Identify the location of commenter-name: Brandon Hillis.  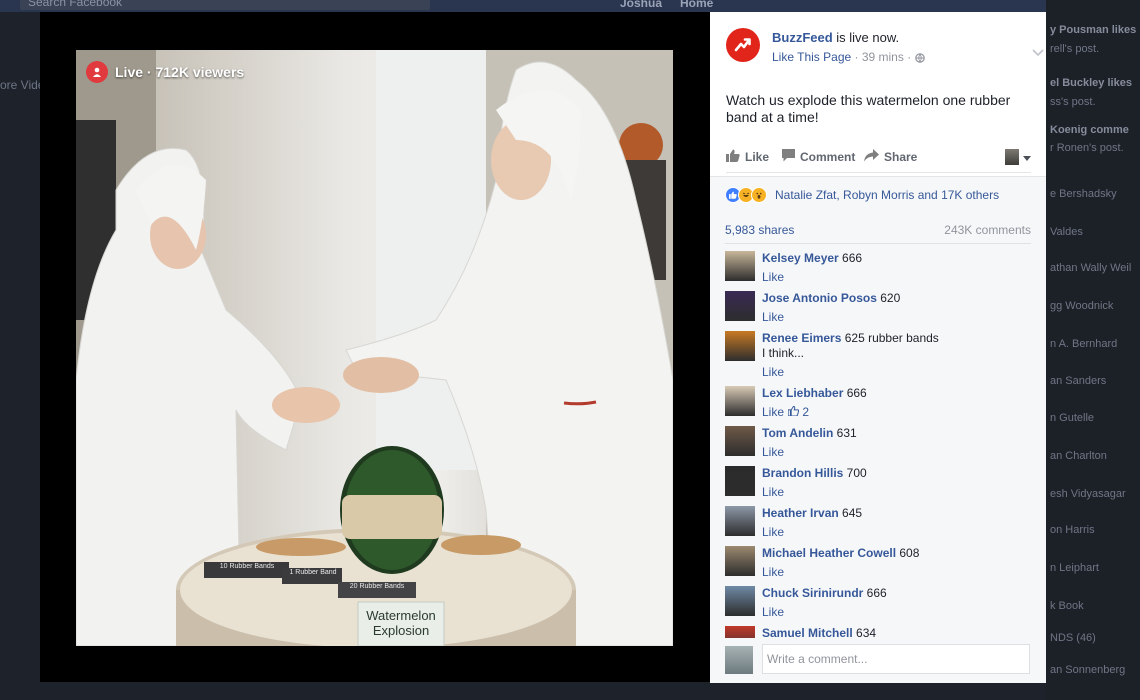
(802, 473).